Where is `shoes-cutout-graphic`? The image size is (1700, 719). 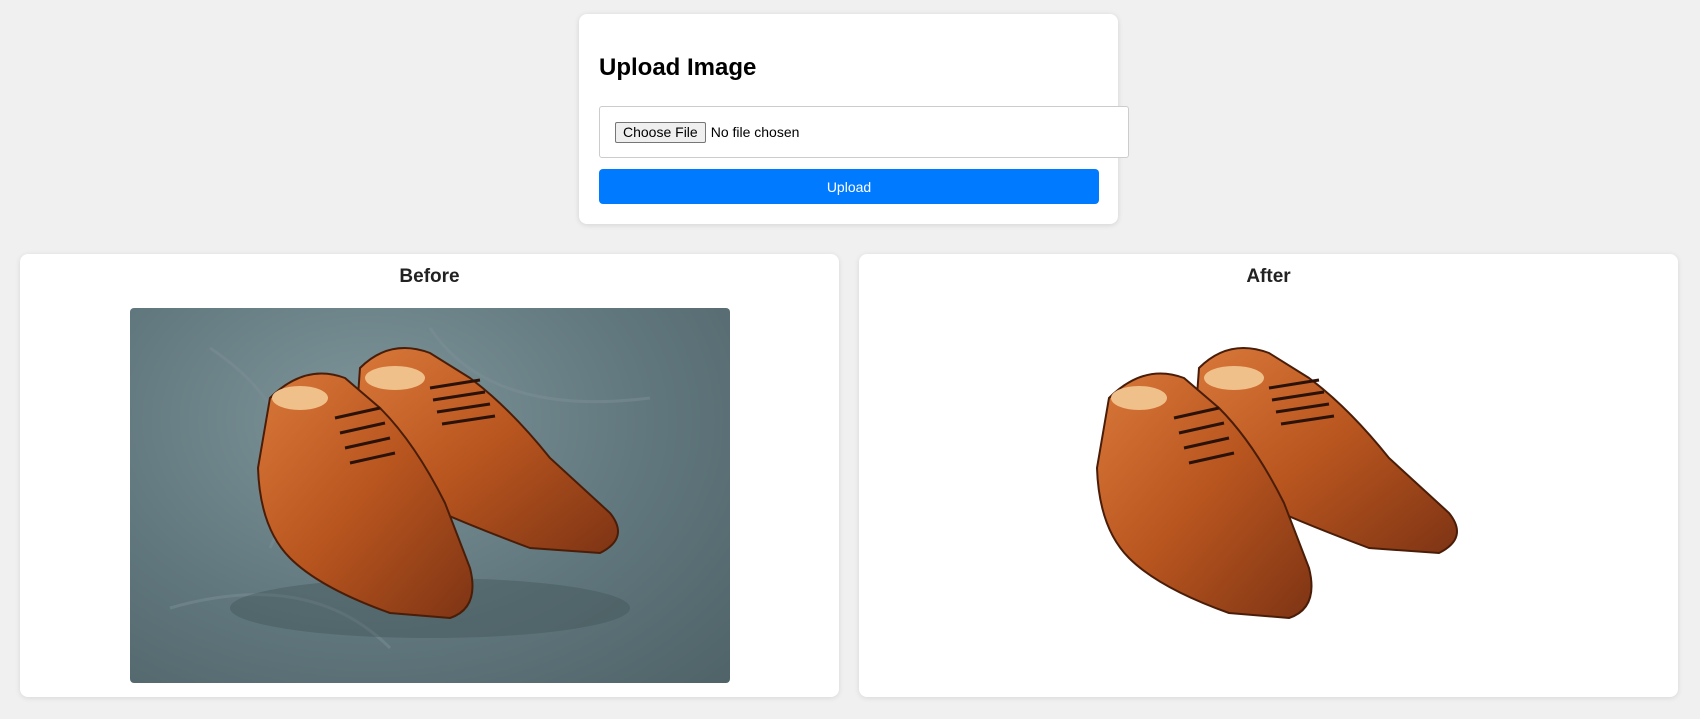 shoes-cutout-graphic is located at coordinates (1276, 483).